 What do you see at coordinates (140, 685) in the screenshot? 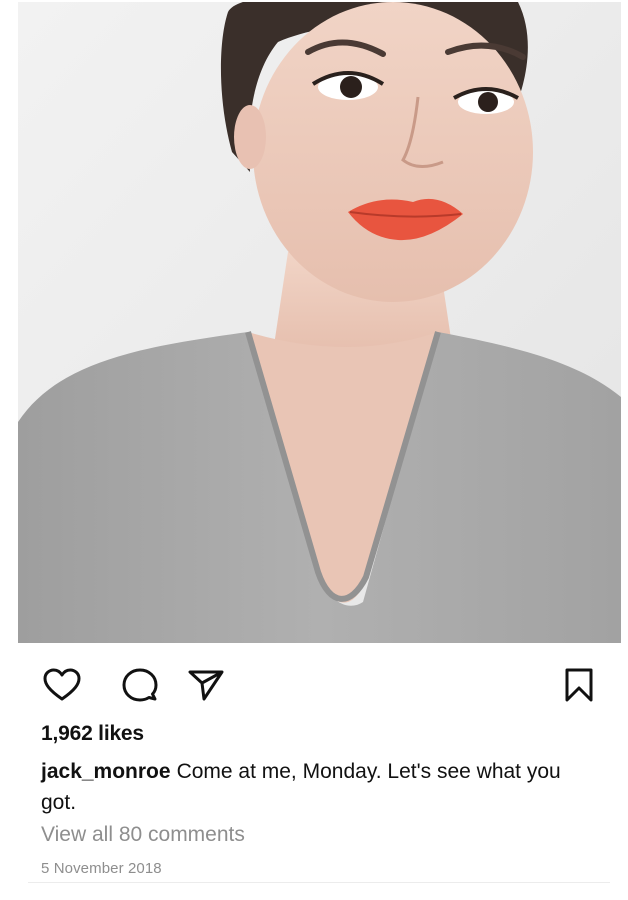
I see `comment-bubble-icon` at bounding box center [140, 685].